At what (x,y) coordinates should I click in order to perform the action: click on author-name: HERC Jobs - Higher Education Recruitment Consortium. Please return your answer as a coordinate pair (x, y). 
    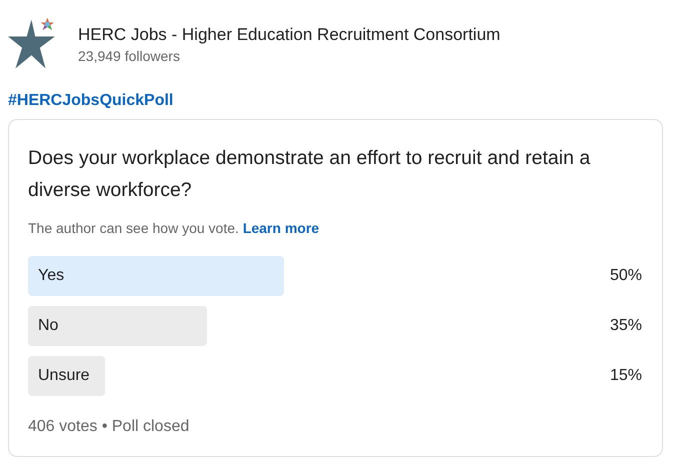
    Looking at the image, I should click on (289, 34).